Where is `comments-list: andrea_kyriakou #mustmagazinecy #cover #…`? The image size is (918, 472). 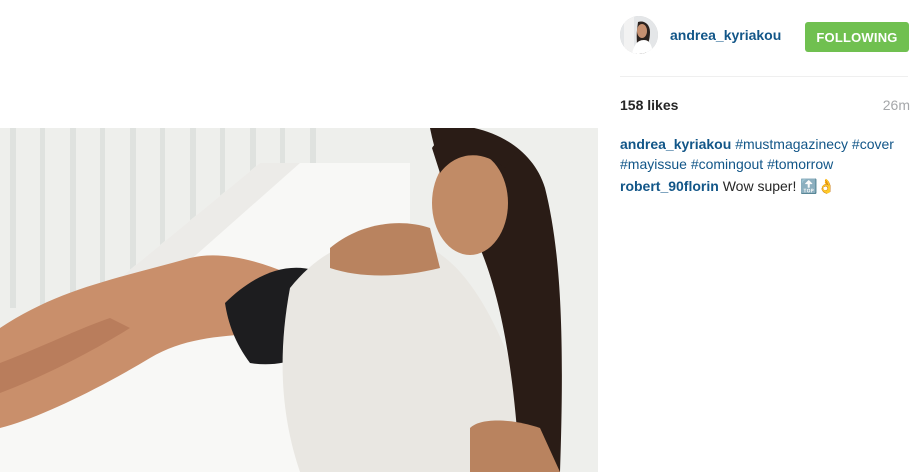 comments-list: andrea_kyriakou #mustmagazinecy #cover #… is located at coordinates (766, 166).